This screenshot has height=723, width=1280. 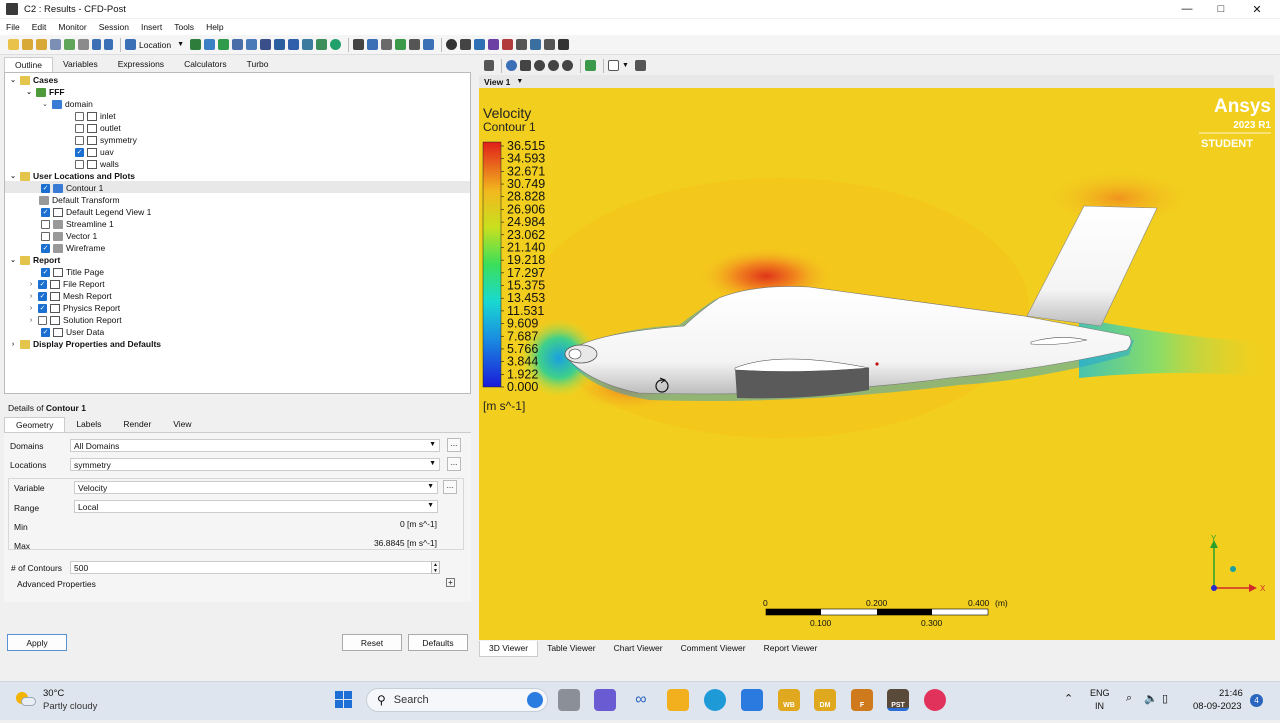 What do you see at coordinates (73, 308) in the screenshot?
I see `tree-item-physics-report: › ✓ Physics Report` at bounding box center [73, 308].